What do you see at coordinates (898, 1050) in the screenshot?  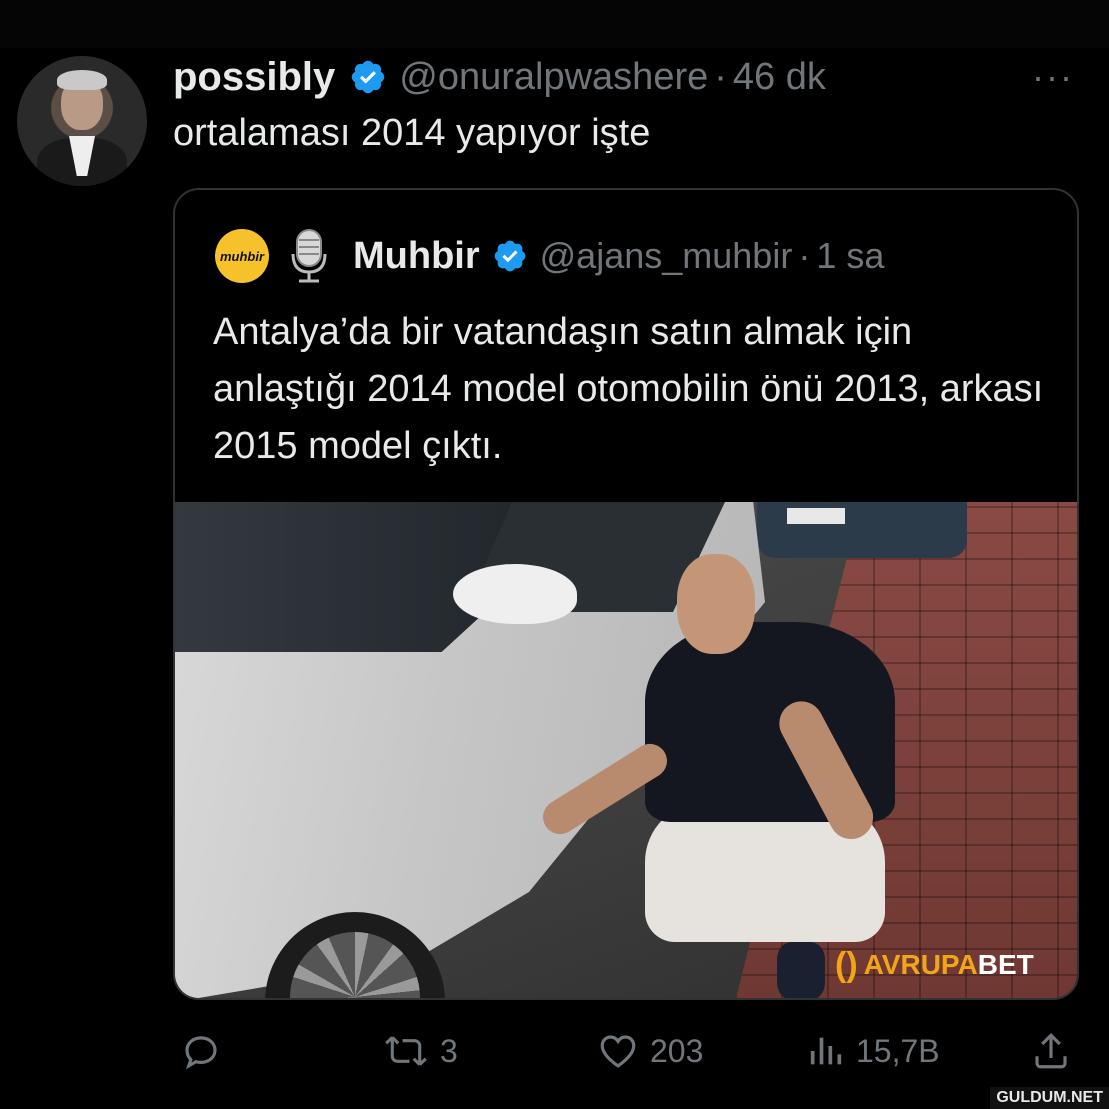 I see `views-count: 15,7B` at bounding box center [898, 1050].